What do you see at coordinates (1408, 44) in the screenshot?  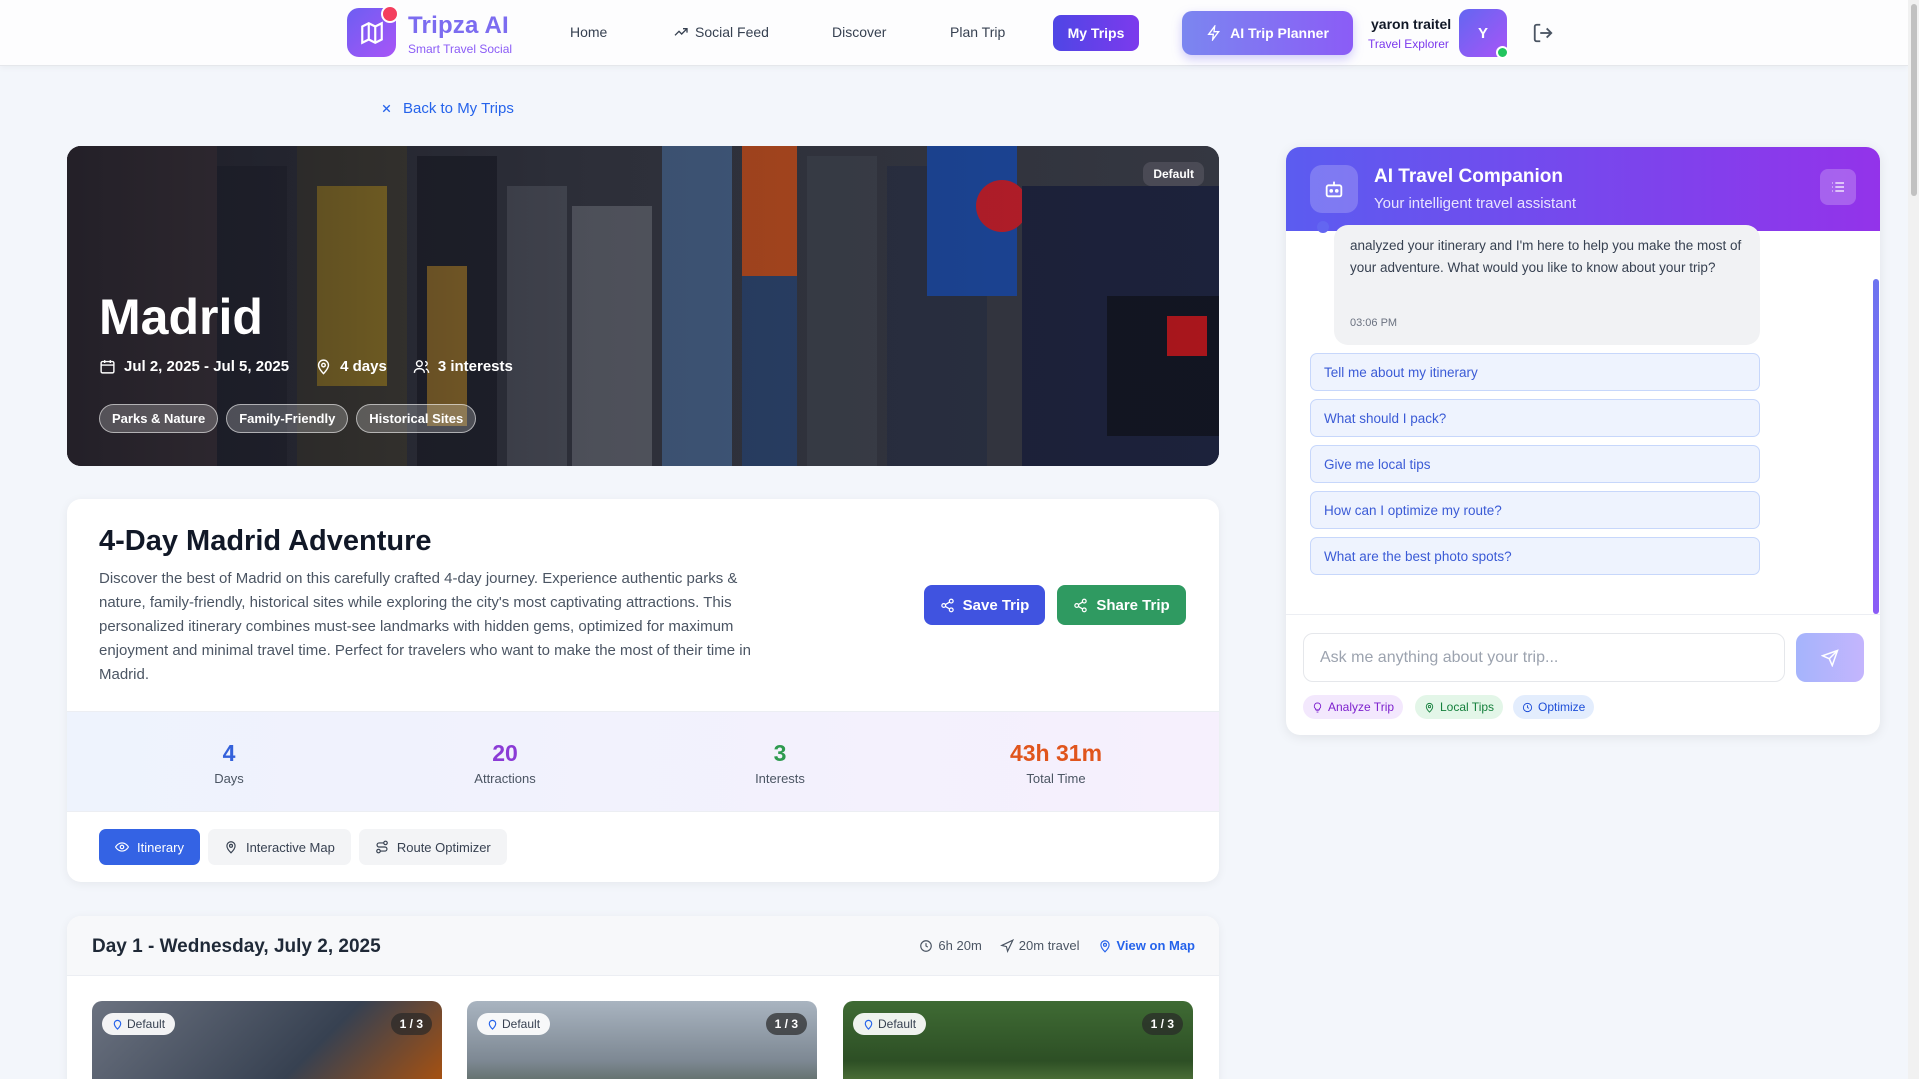 I see `user-role: Travel Explorer` at bounding box center [1408, 44].